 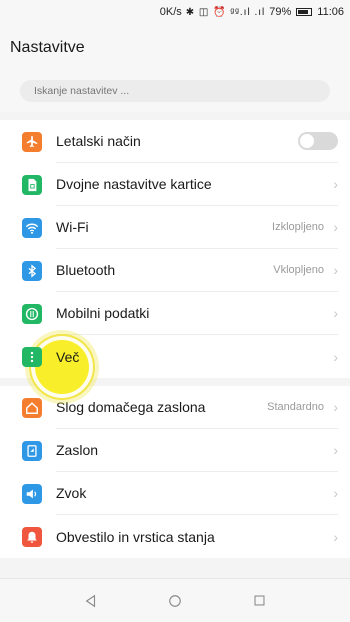 What do you see at coordinates (304, 12) in the screenshot?
I see `battery-icon` at bounding box center [304, 12].